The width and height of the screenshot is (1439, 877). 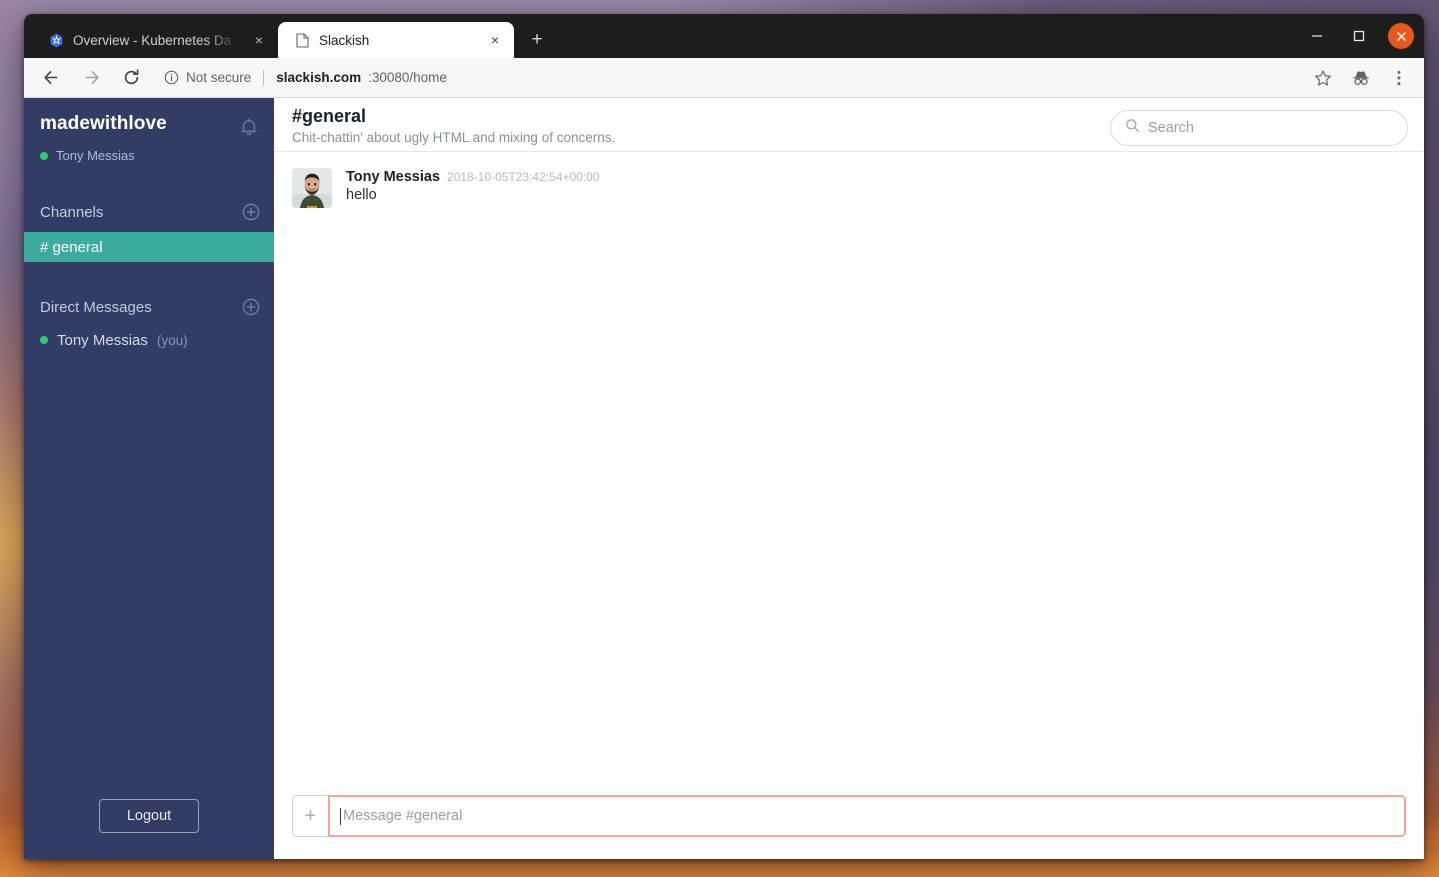 I want to click on channel-list: # general, so click(x=149, y=247).